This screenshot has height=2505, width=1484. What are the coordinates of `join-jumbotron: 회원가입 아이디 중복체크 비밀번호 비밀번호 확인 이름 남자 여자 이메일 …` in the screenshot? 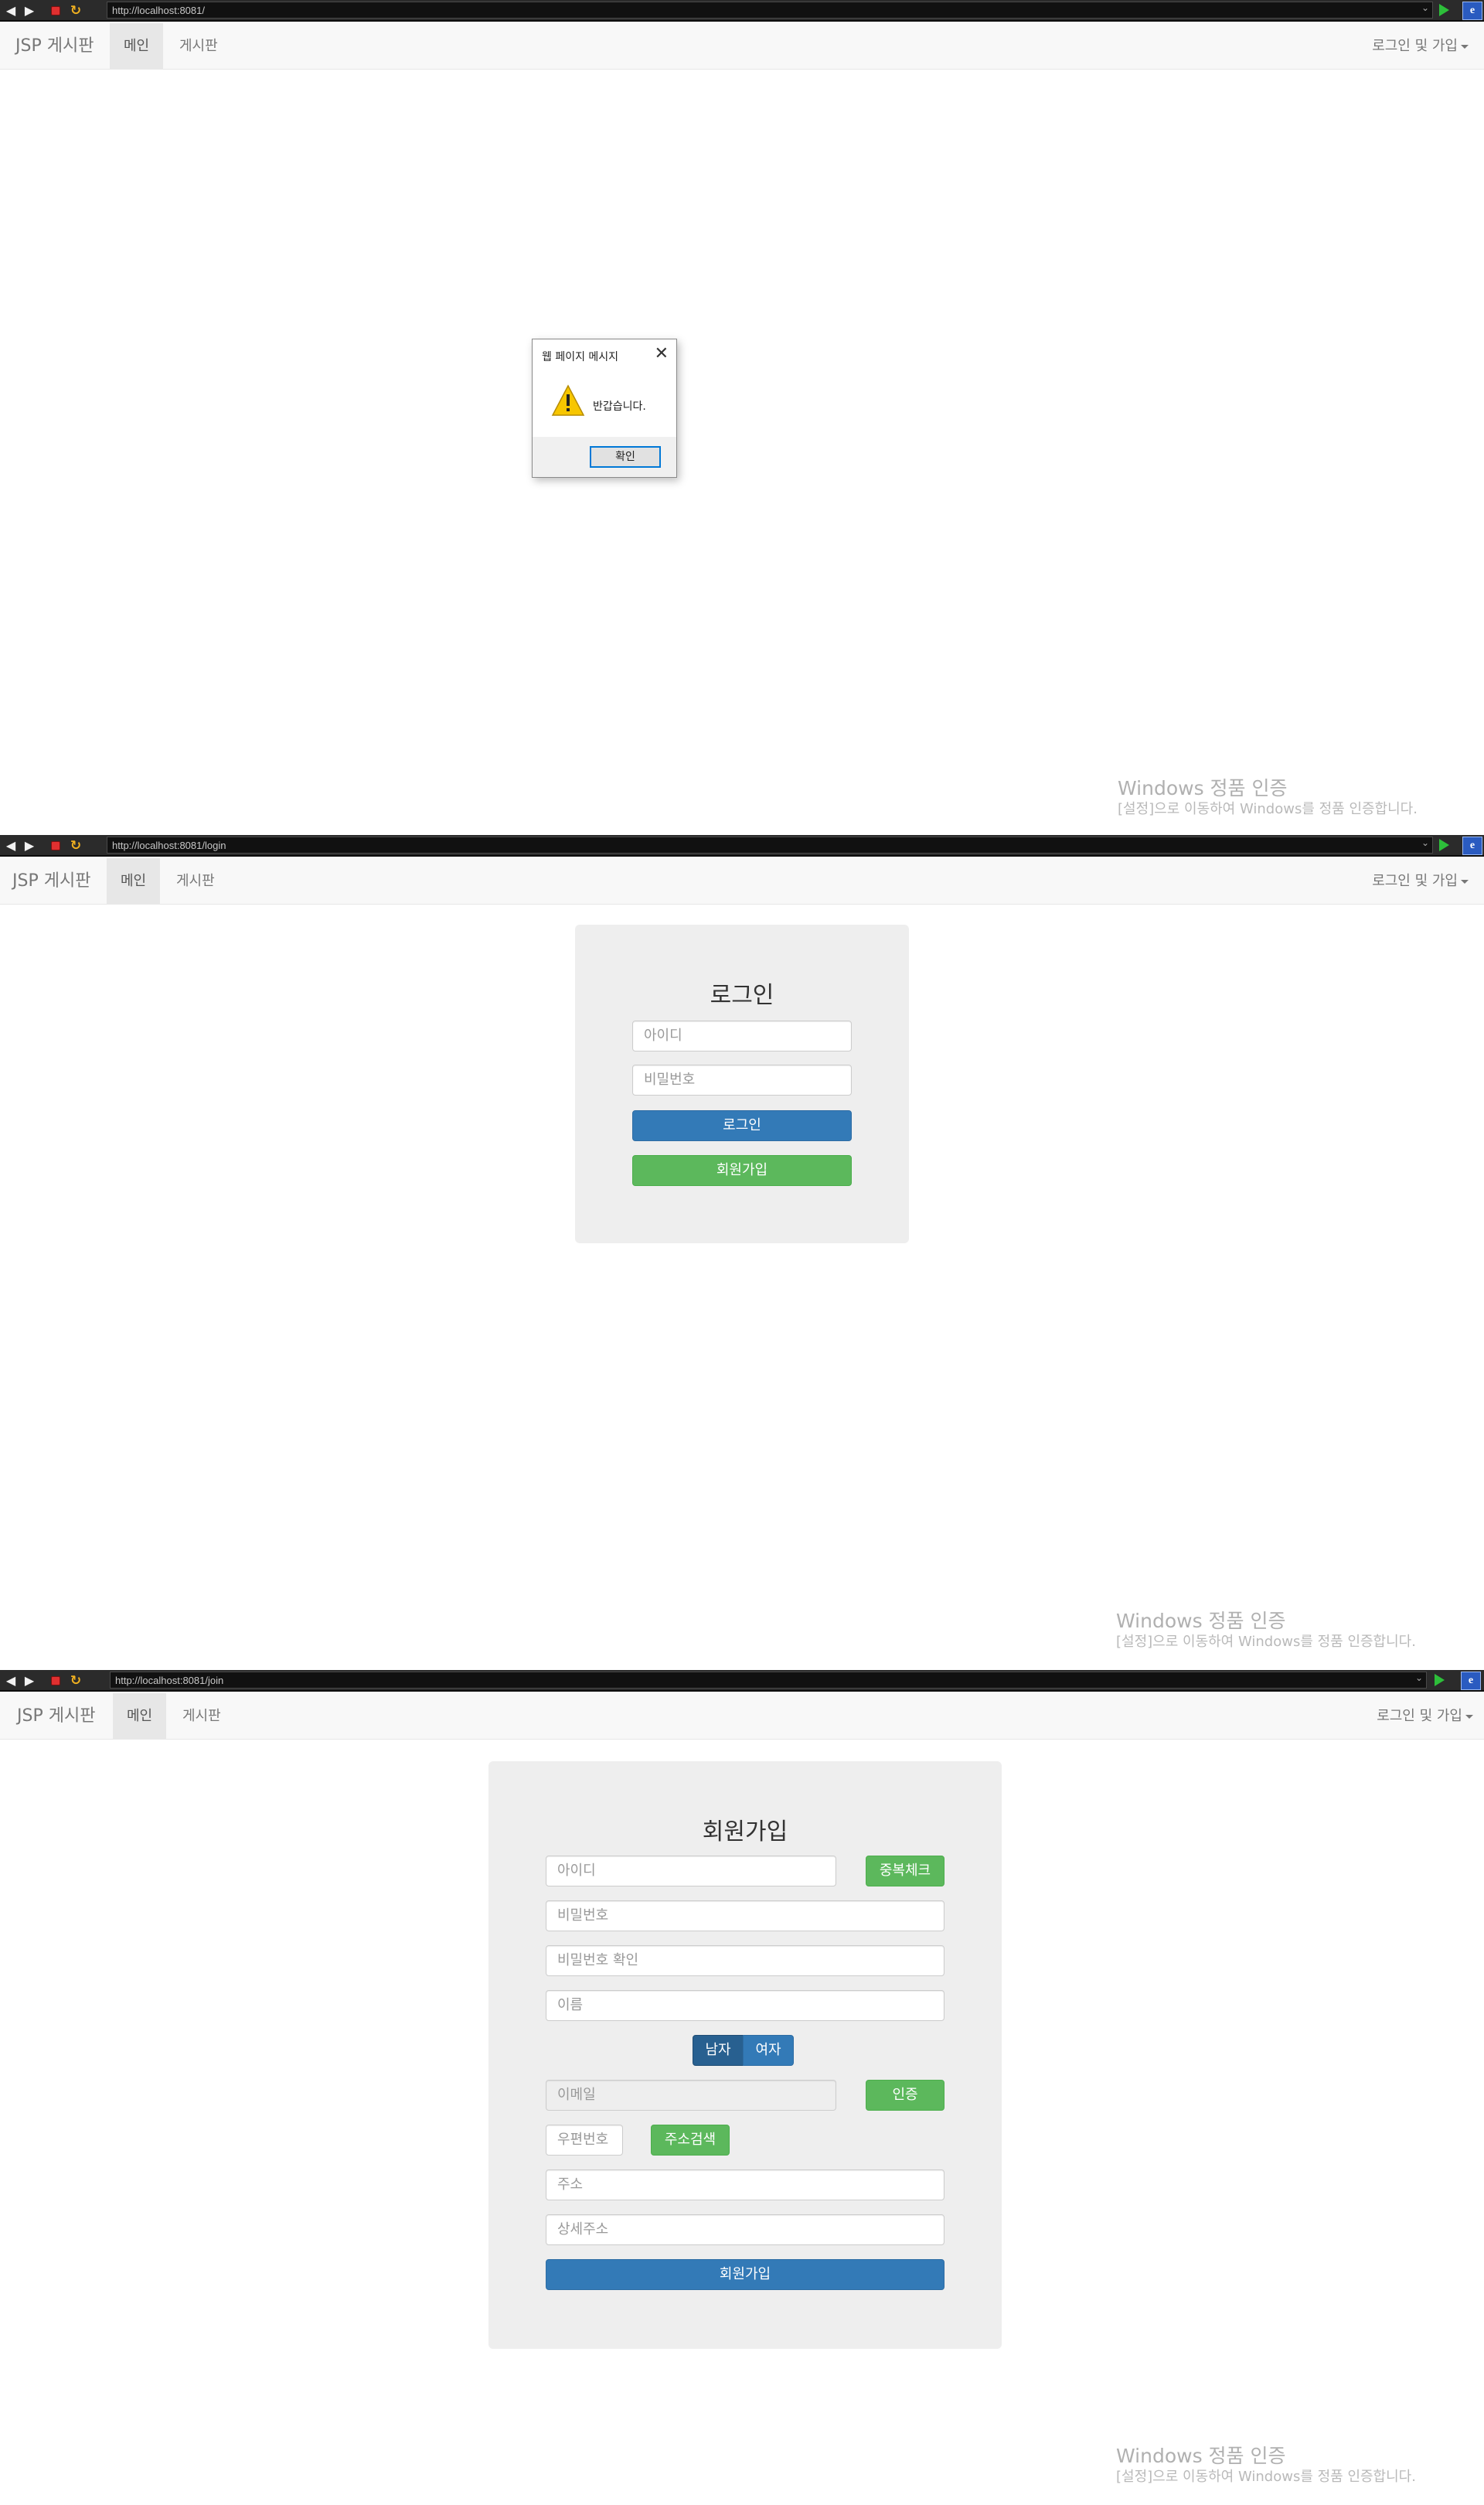 It's located at (745, 2055).